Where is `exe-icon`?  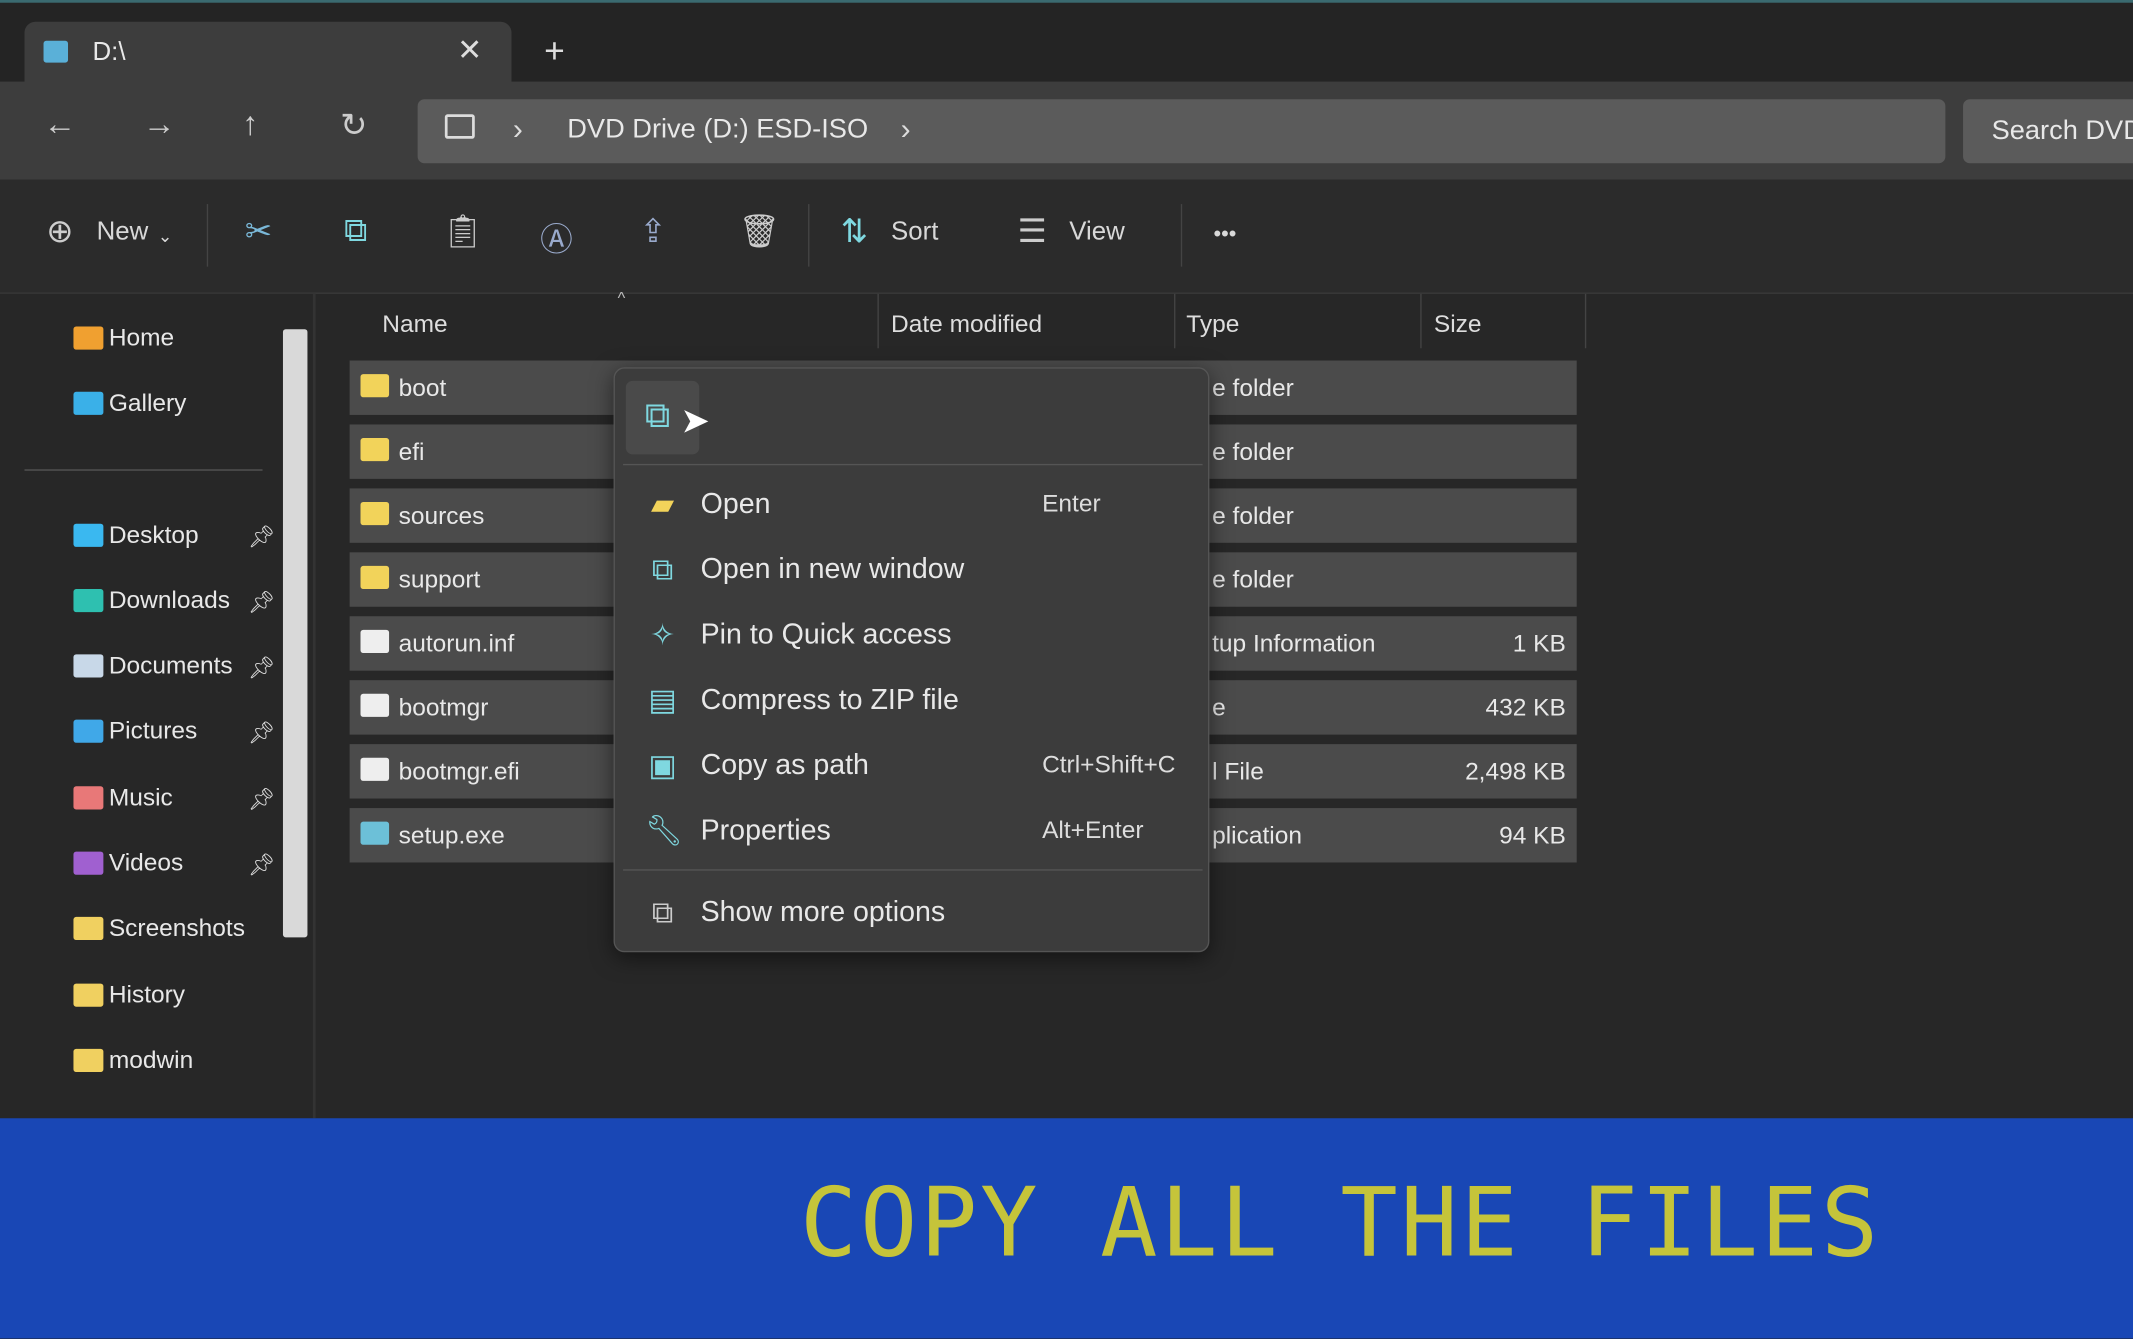 exe-icon is located at coordinates (375, 833).